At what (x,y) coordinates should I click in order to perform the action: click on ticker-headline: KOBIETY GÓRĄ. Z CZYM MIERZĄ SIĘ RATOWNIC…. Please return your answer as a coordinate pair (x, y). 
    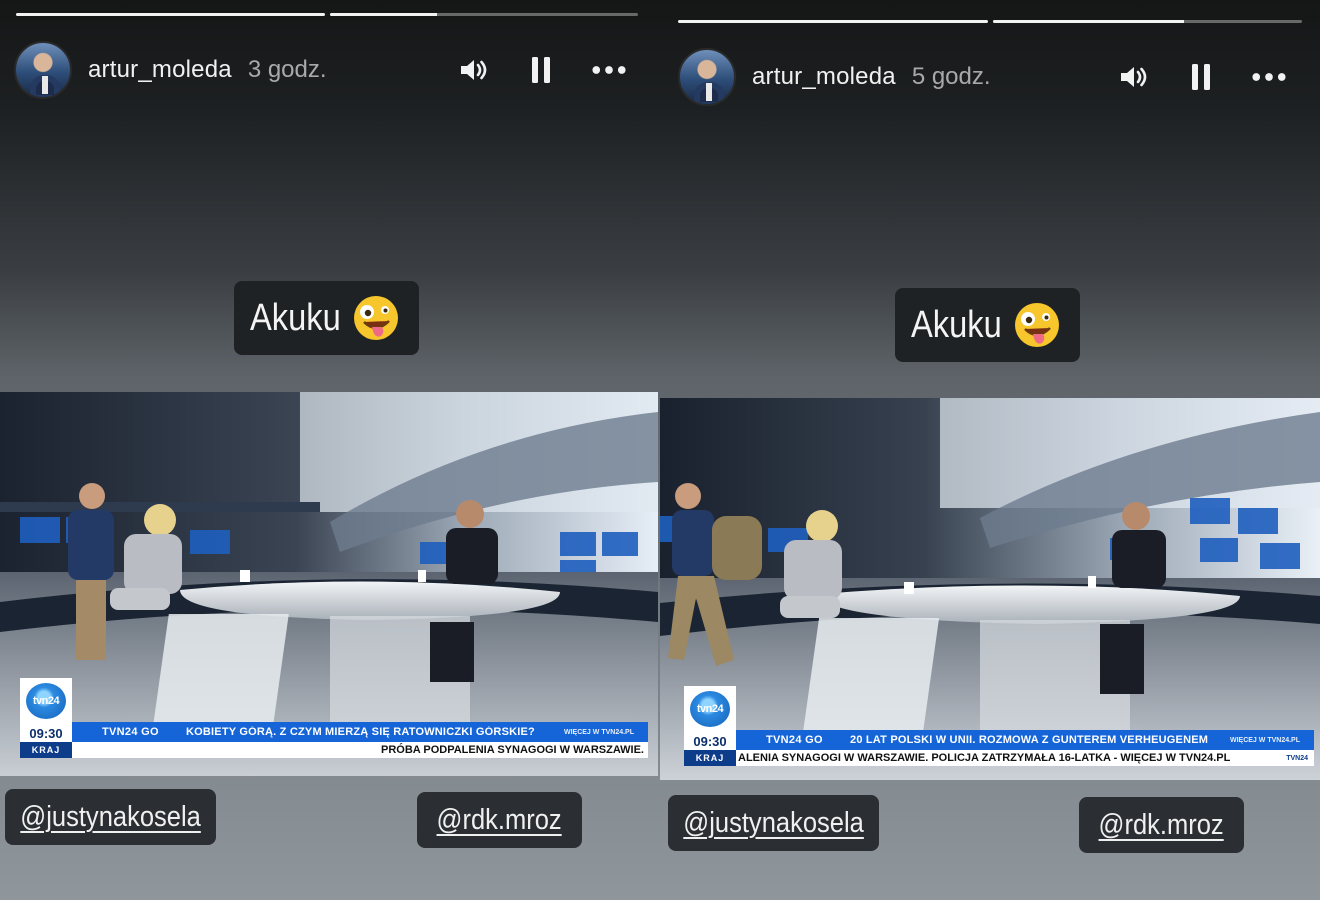
    Looking at the image, I should click on (360, 732).